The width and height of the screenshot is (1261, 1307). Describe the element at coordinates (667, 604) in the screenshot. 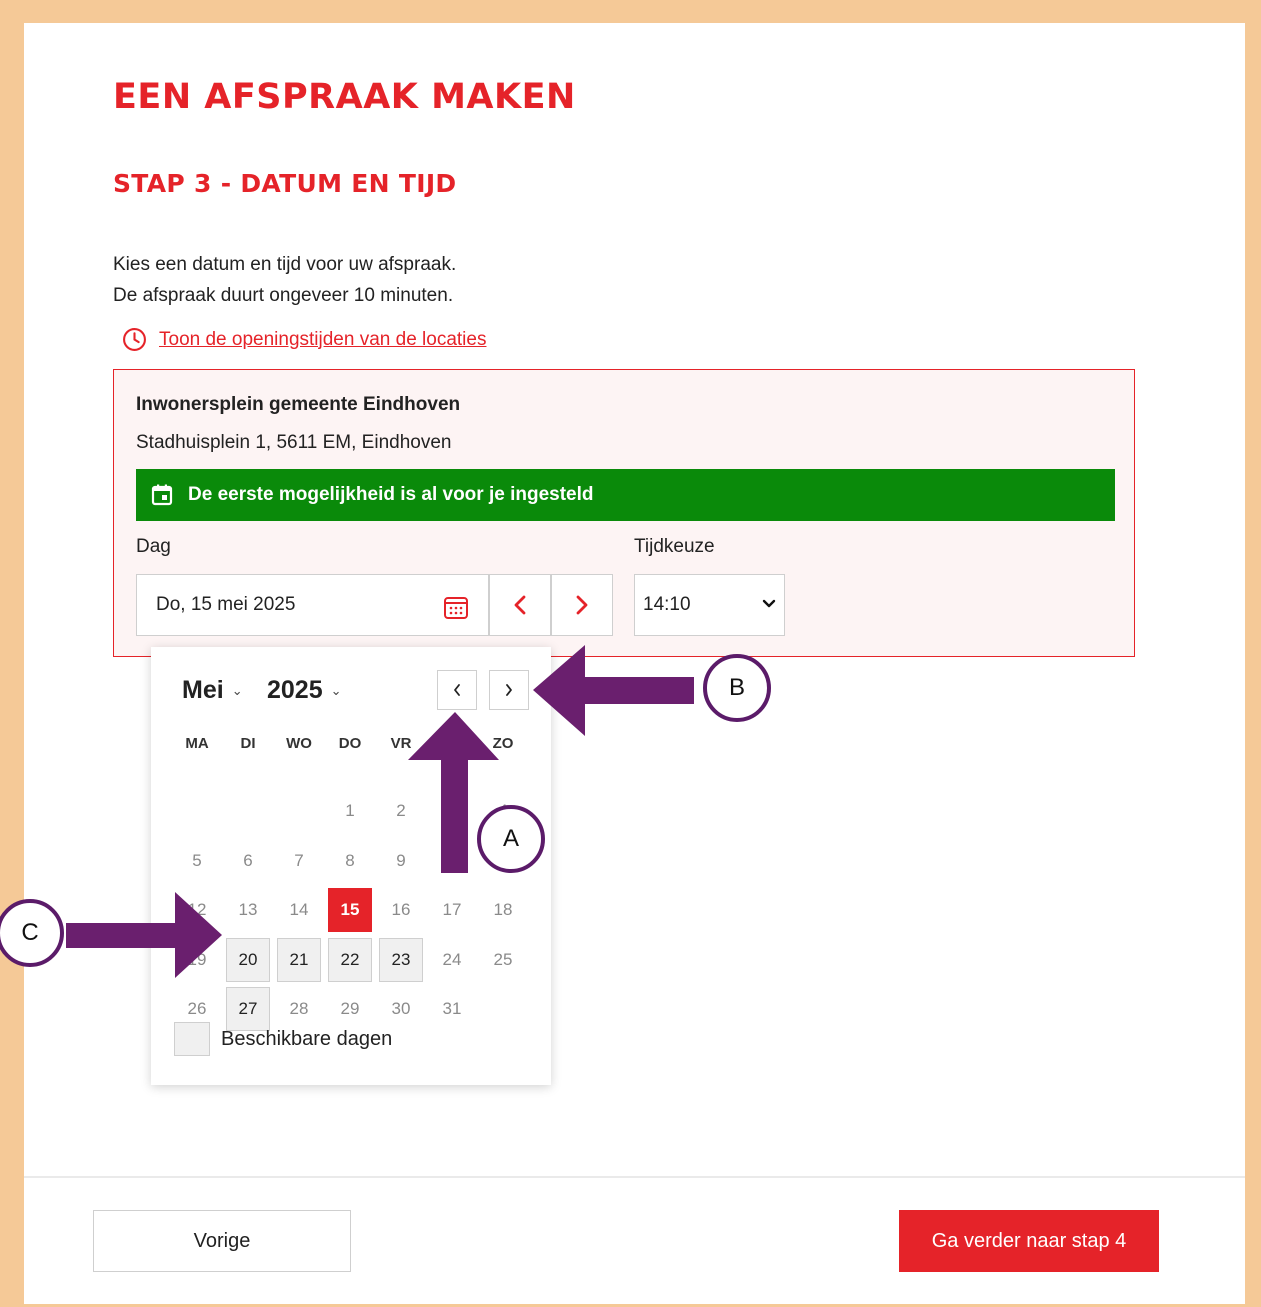

I see `time-value: 14:10` at that location.